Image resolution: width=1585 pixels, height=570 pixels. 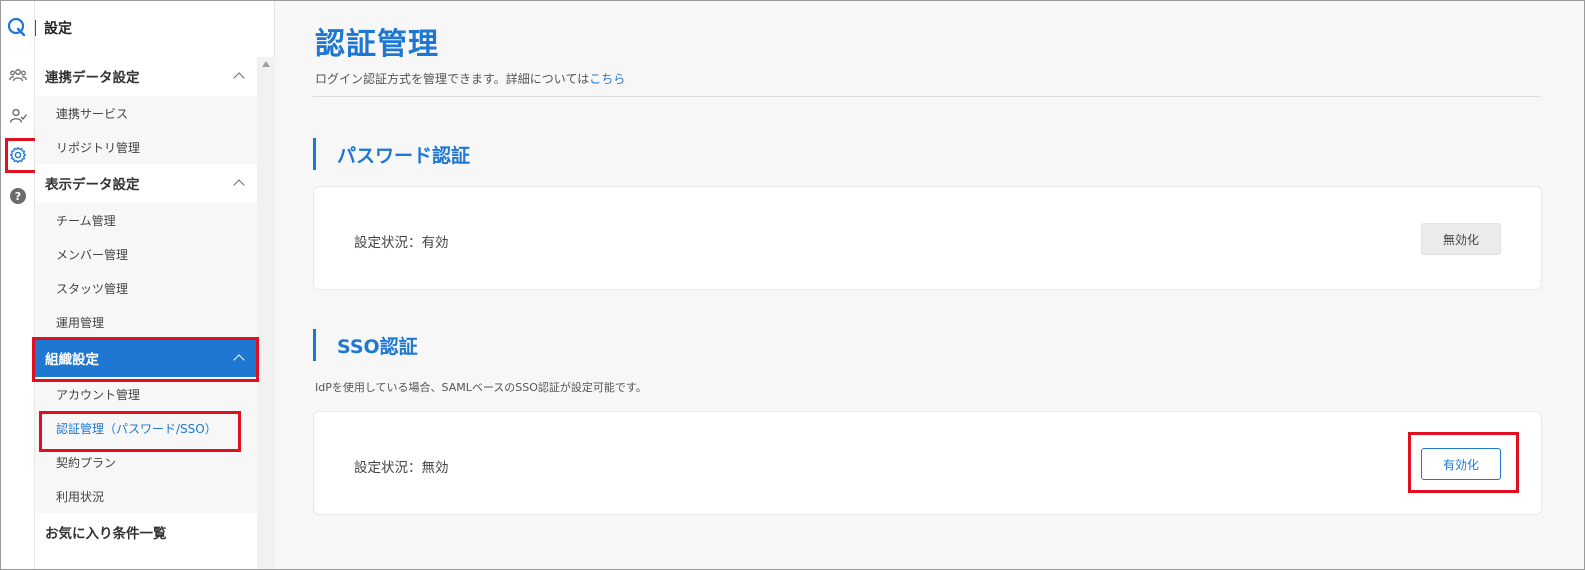 I want to click on sso-auth-heading: SSO認証, so click(x=365, y=345).